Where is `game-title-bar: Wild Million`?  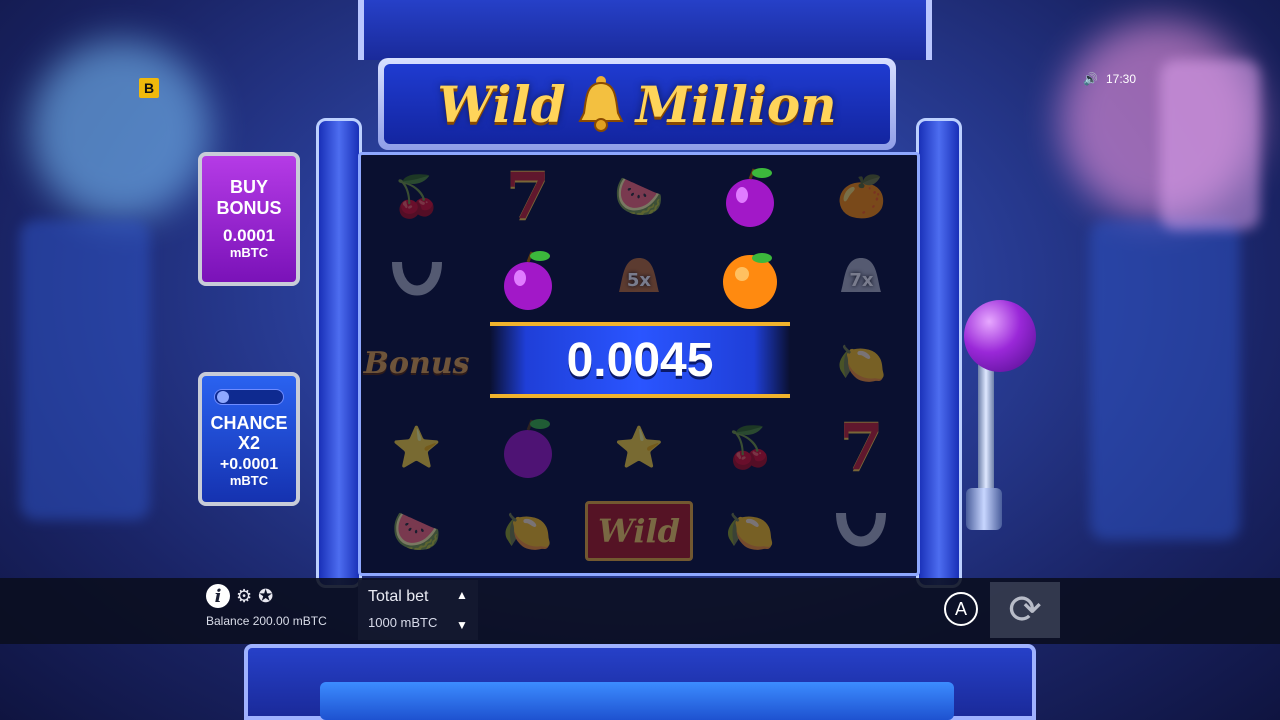 game-title-bar: Wild Million is located at coordinates (637, 104).